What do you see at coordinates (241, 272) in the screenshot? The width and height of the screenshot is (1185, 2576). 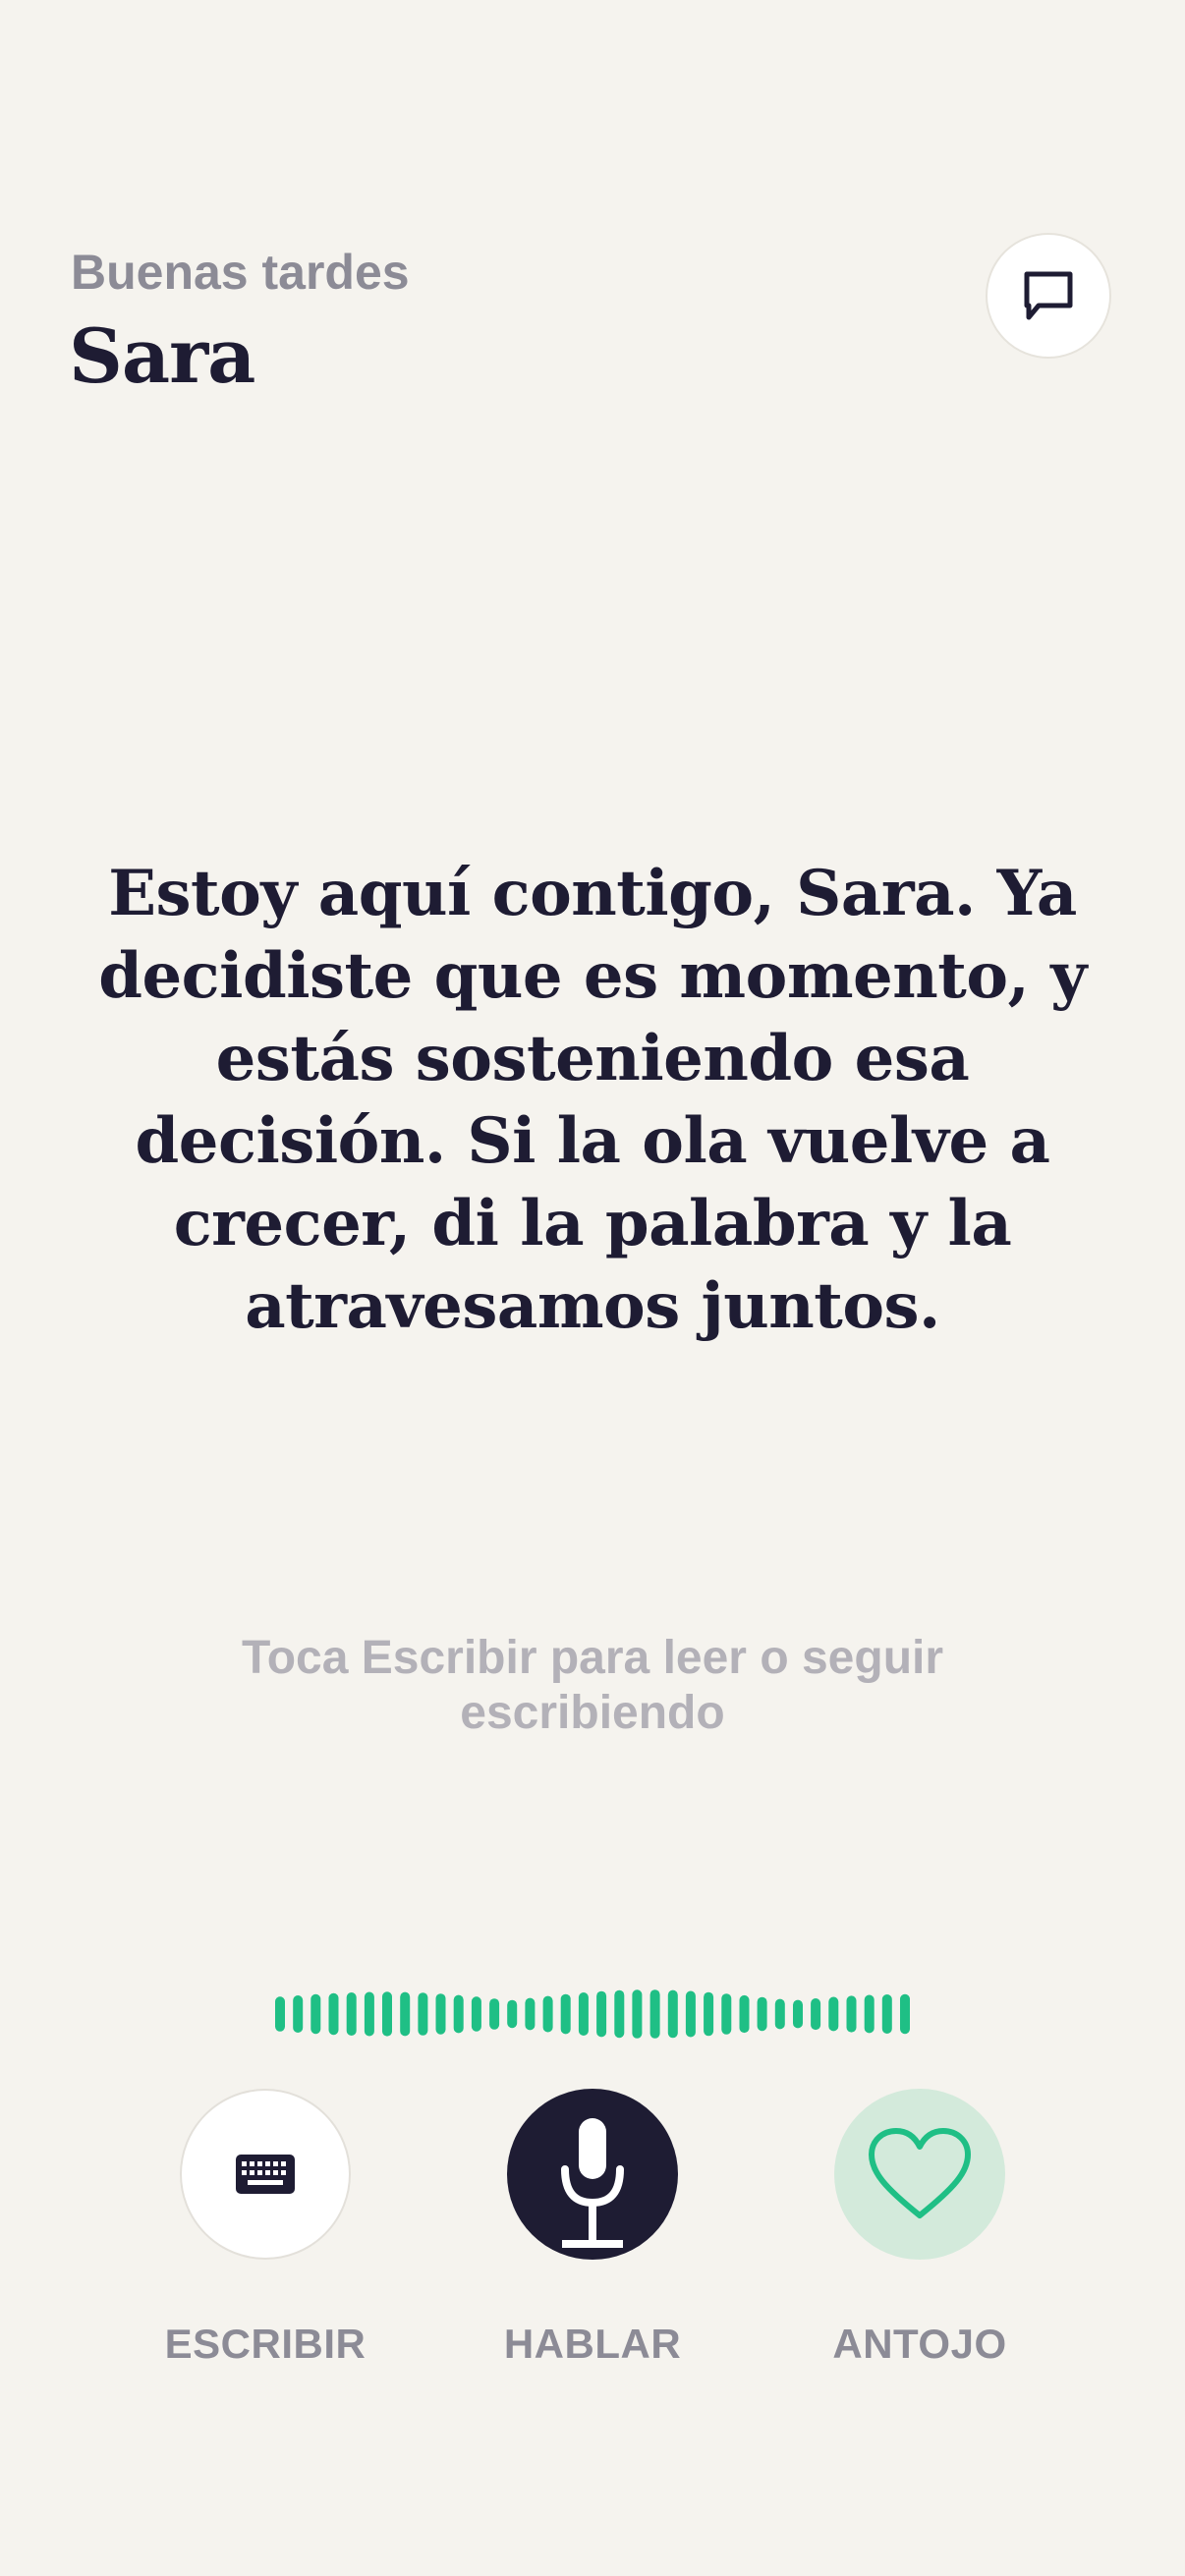 I see `greeting-text: Buenas tardes` at bounding box center [241, 272].